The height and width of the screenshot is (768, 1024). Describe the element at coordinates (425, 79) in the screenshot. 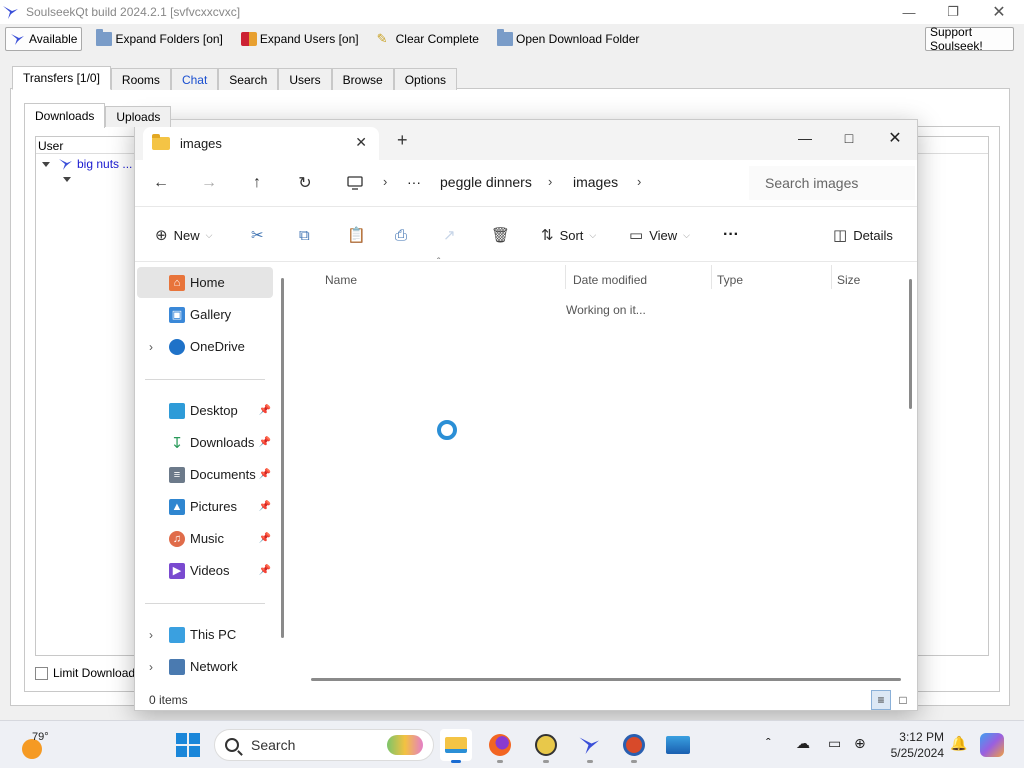

I see `tab-options: Options` at that location.